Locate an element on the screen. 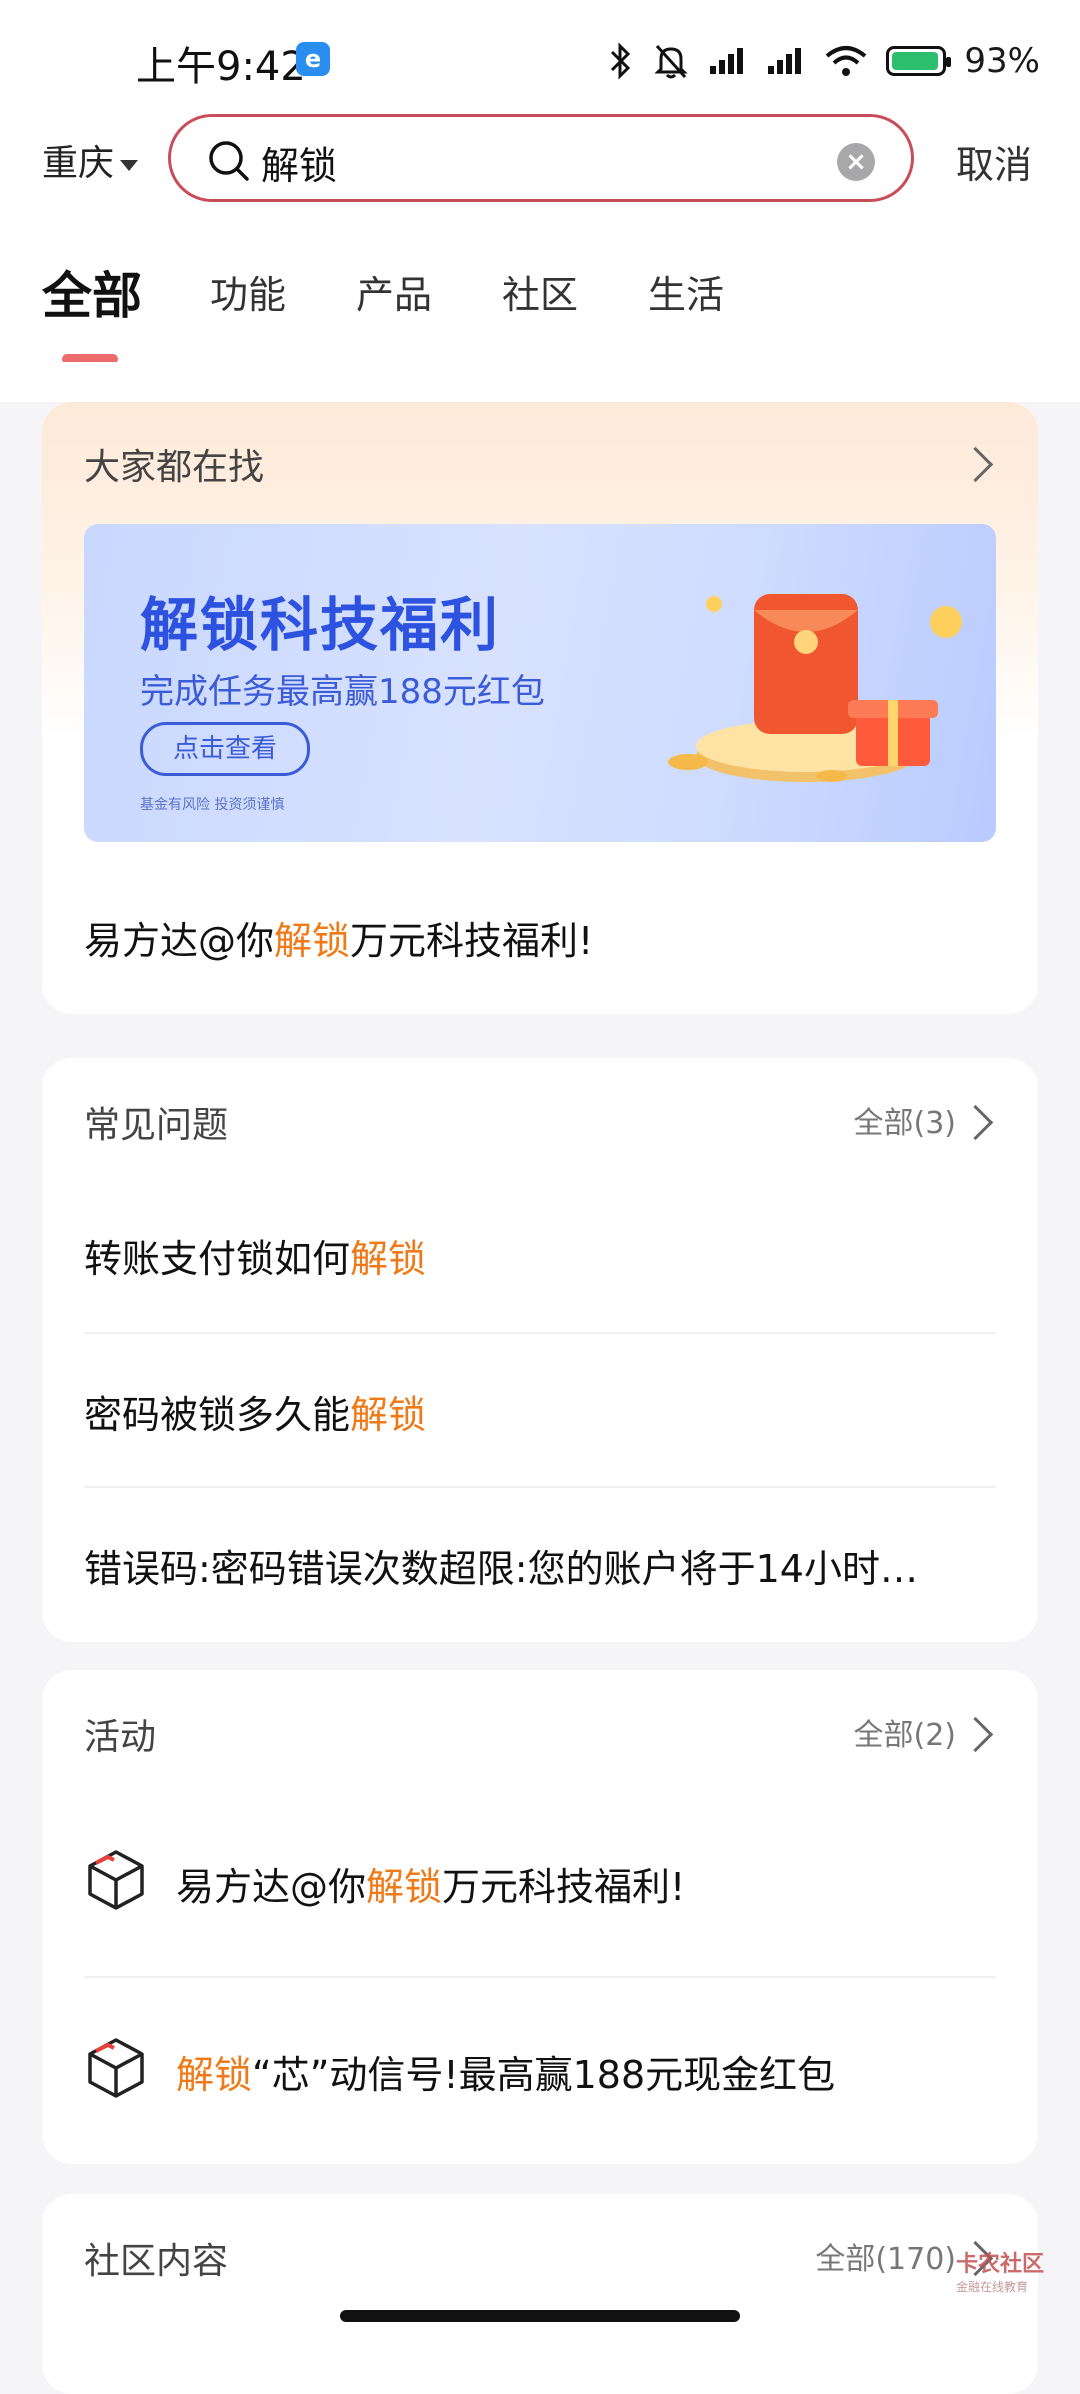  category-tabs: 全部 功能 产品 社区 生活 is located at coordinates (540, 288).